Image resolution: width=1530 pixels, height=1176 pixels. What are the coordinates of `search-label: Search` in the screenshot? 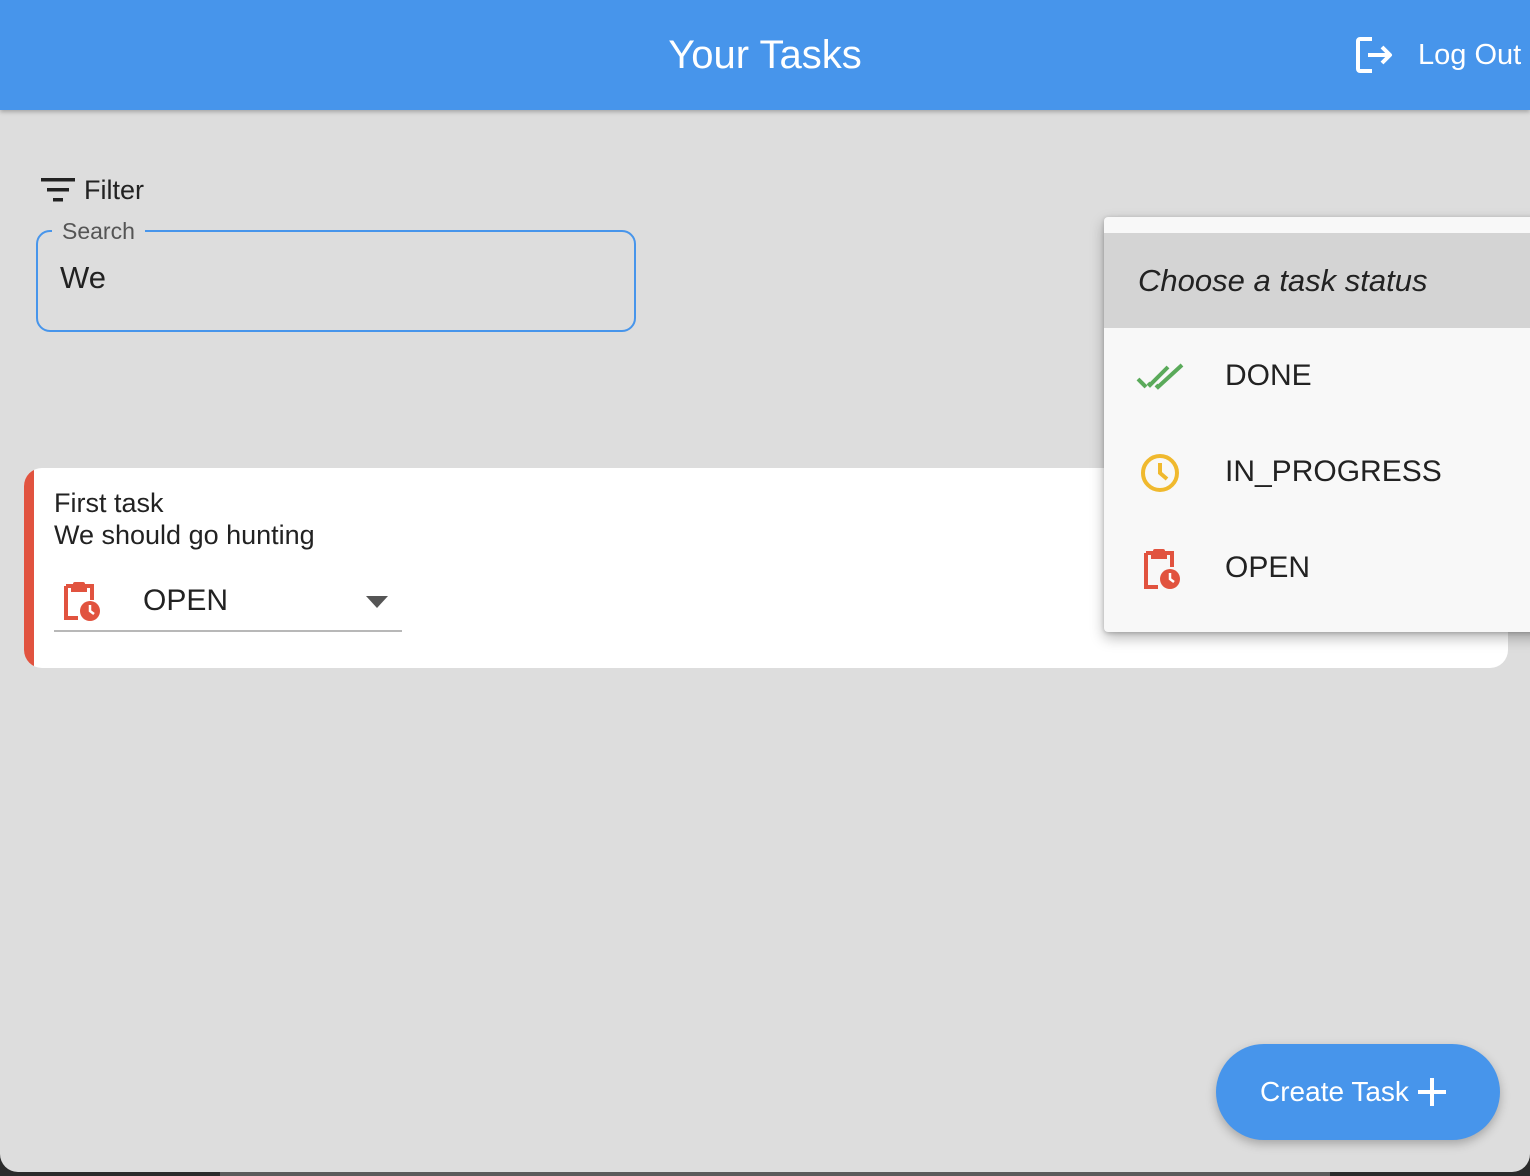 It's located at (98, 231).